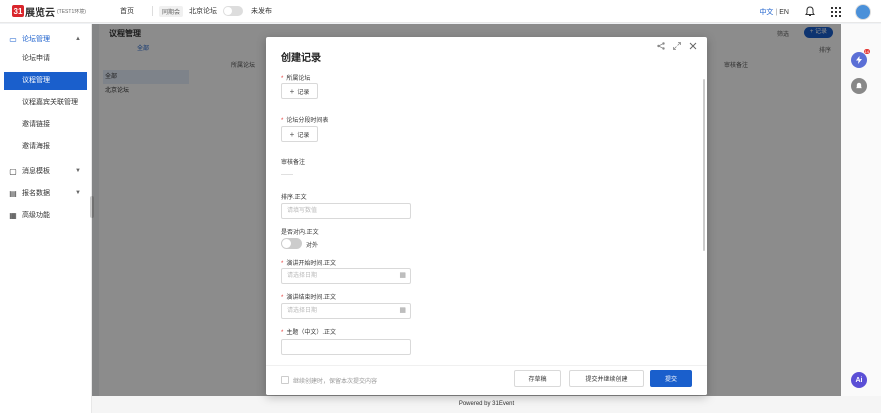  Describe the element at coordinates (171, 11) in the screenshot. I see `event-type-tag: 同期会` at that location.